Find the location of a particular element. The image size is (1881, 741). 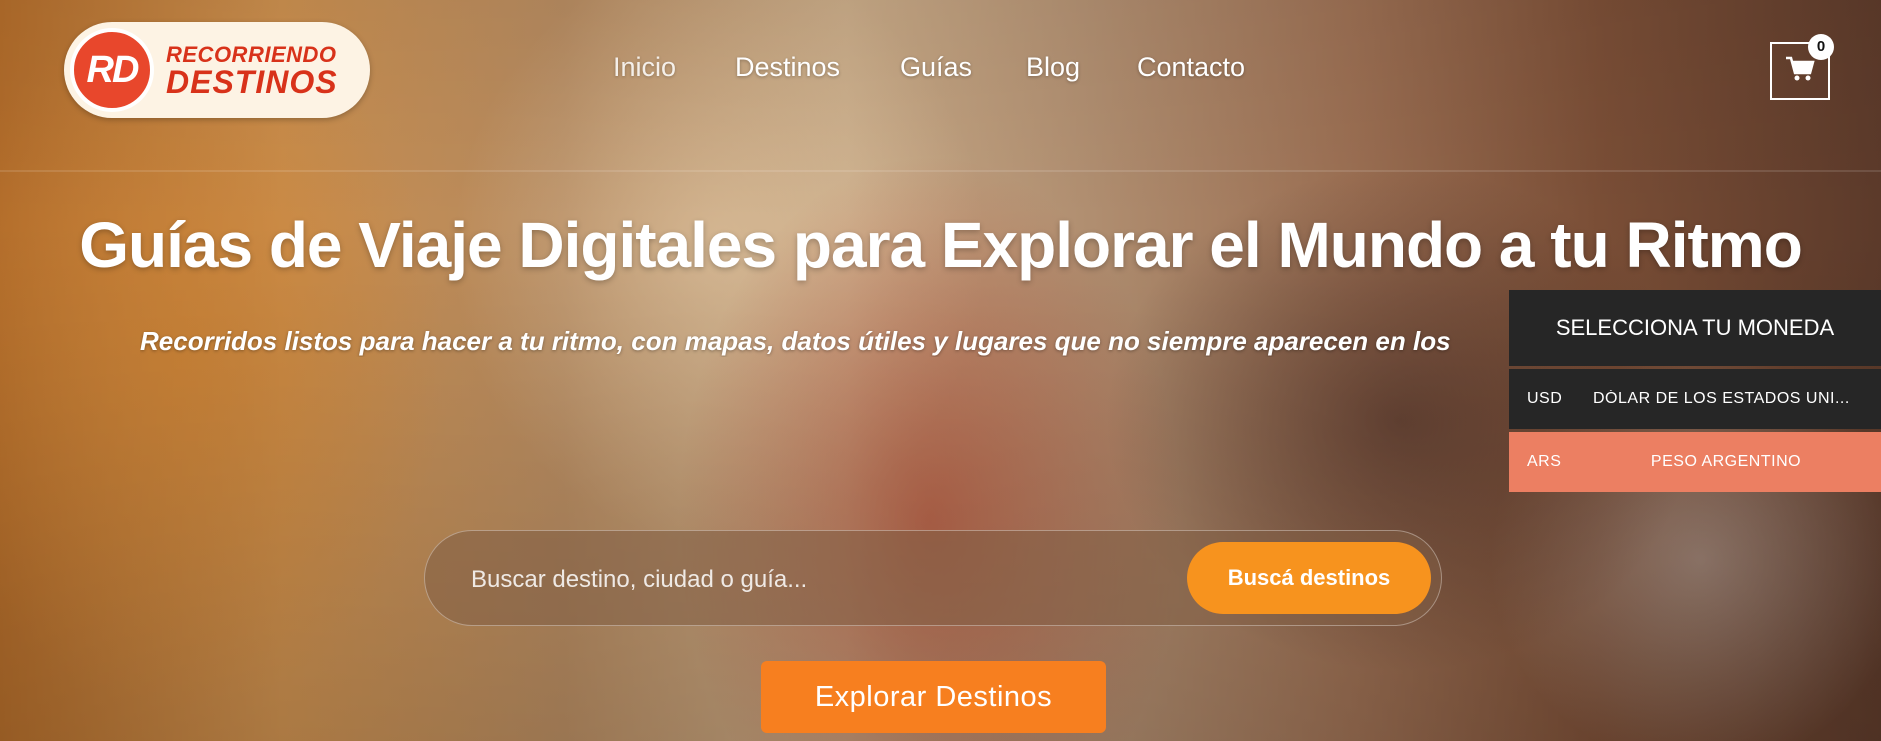

nav-item-blog: Blog is located at coordinates (1053, 67).